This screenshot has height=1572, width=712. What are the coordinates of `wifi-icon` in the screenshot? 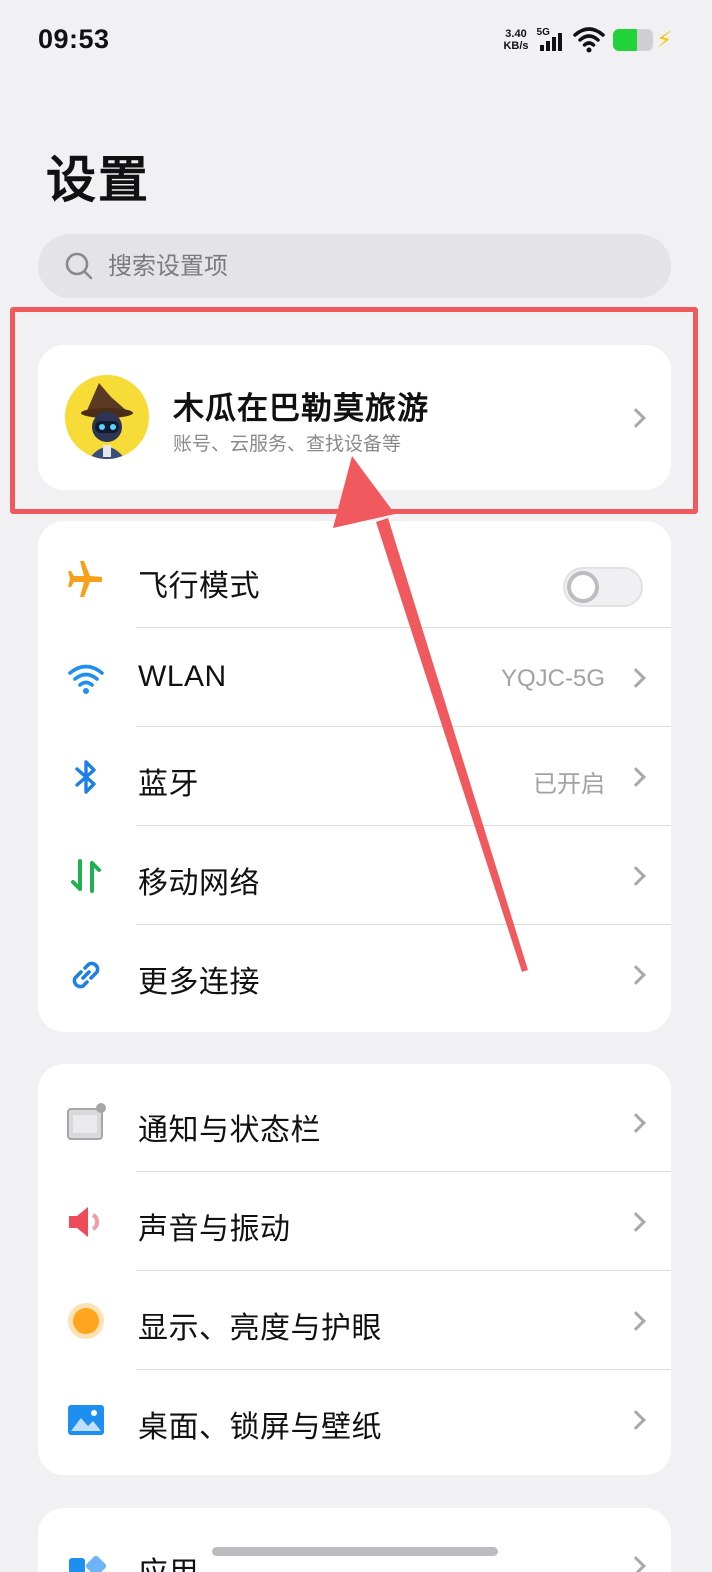 It's located at (86, 679).